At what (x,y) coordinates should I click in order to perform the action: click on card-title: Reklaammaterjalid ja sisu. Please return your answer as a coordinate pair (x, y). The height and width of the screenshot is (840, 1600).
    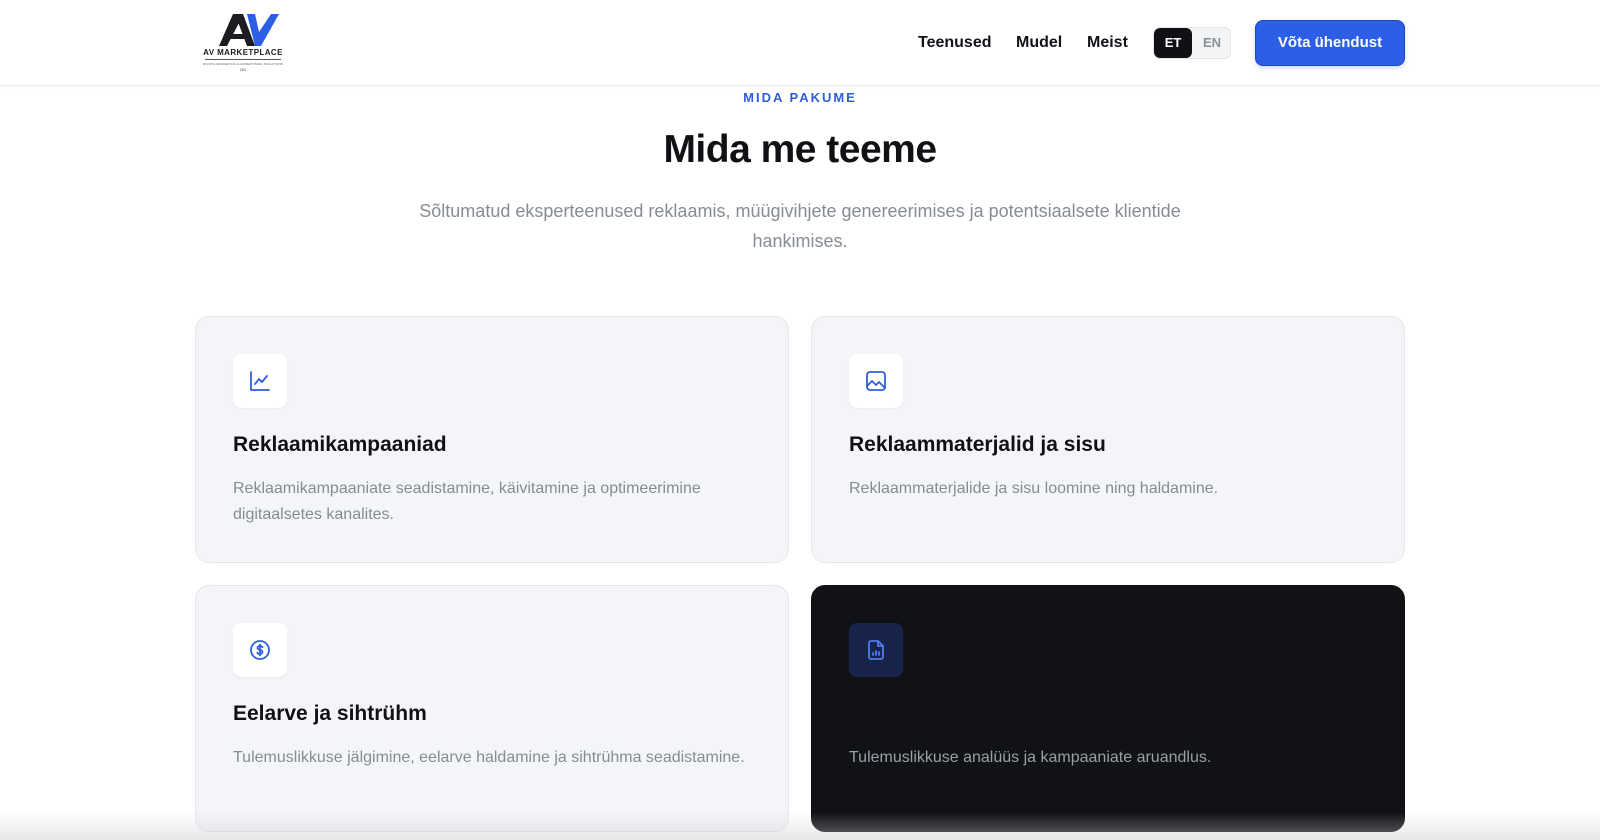
    Looking at the image, I should click on (977, 444).